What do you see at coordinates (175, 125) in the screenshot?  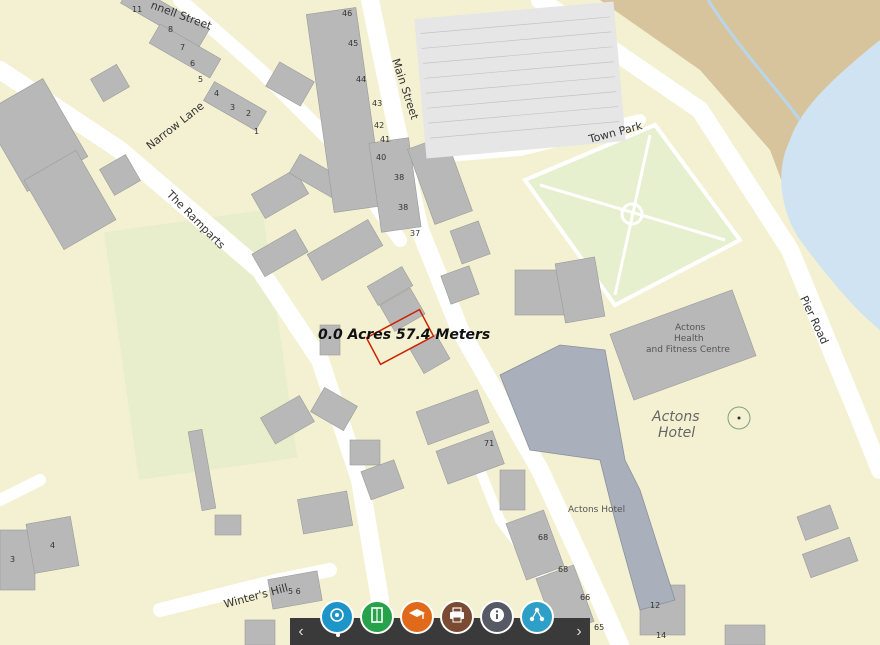 I see `street-label-narrow-lane: Narrow Lane` at bounding box center [175, 125].